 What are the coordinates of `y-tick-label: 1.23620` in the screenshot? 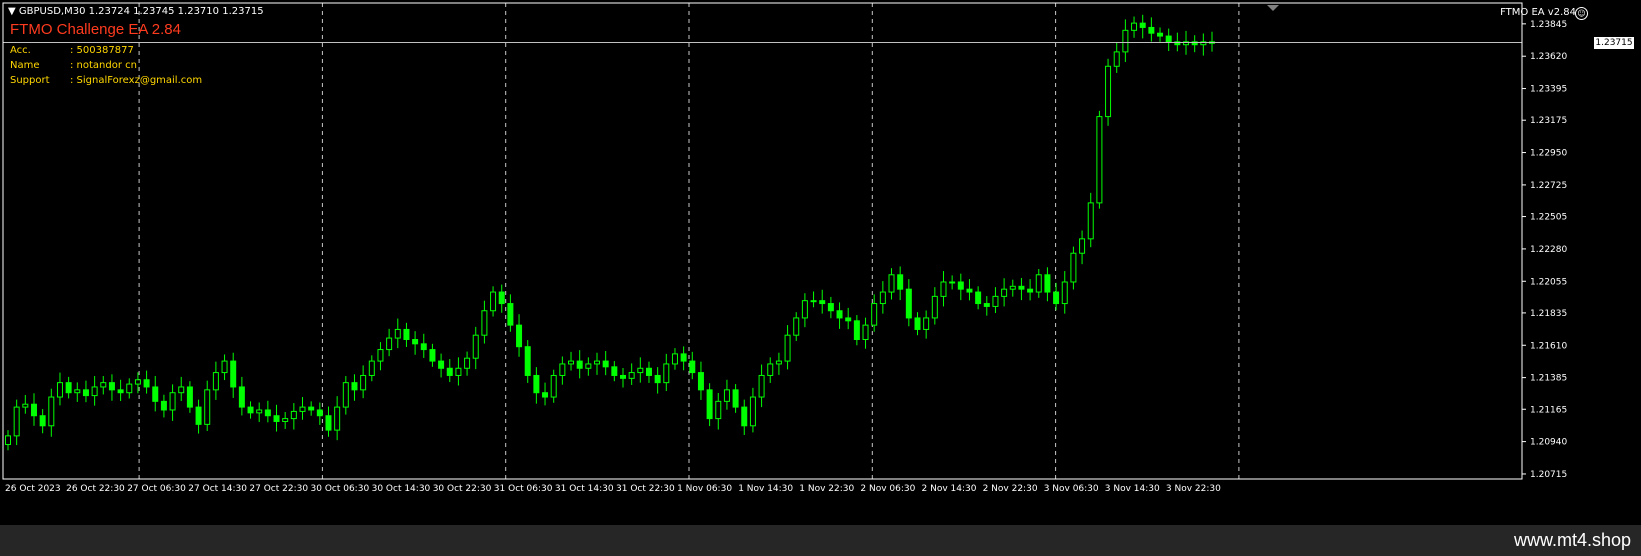 It's located at (1548, 57).